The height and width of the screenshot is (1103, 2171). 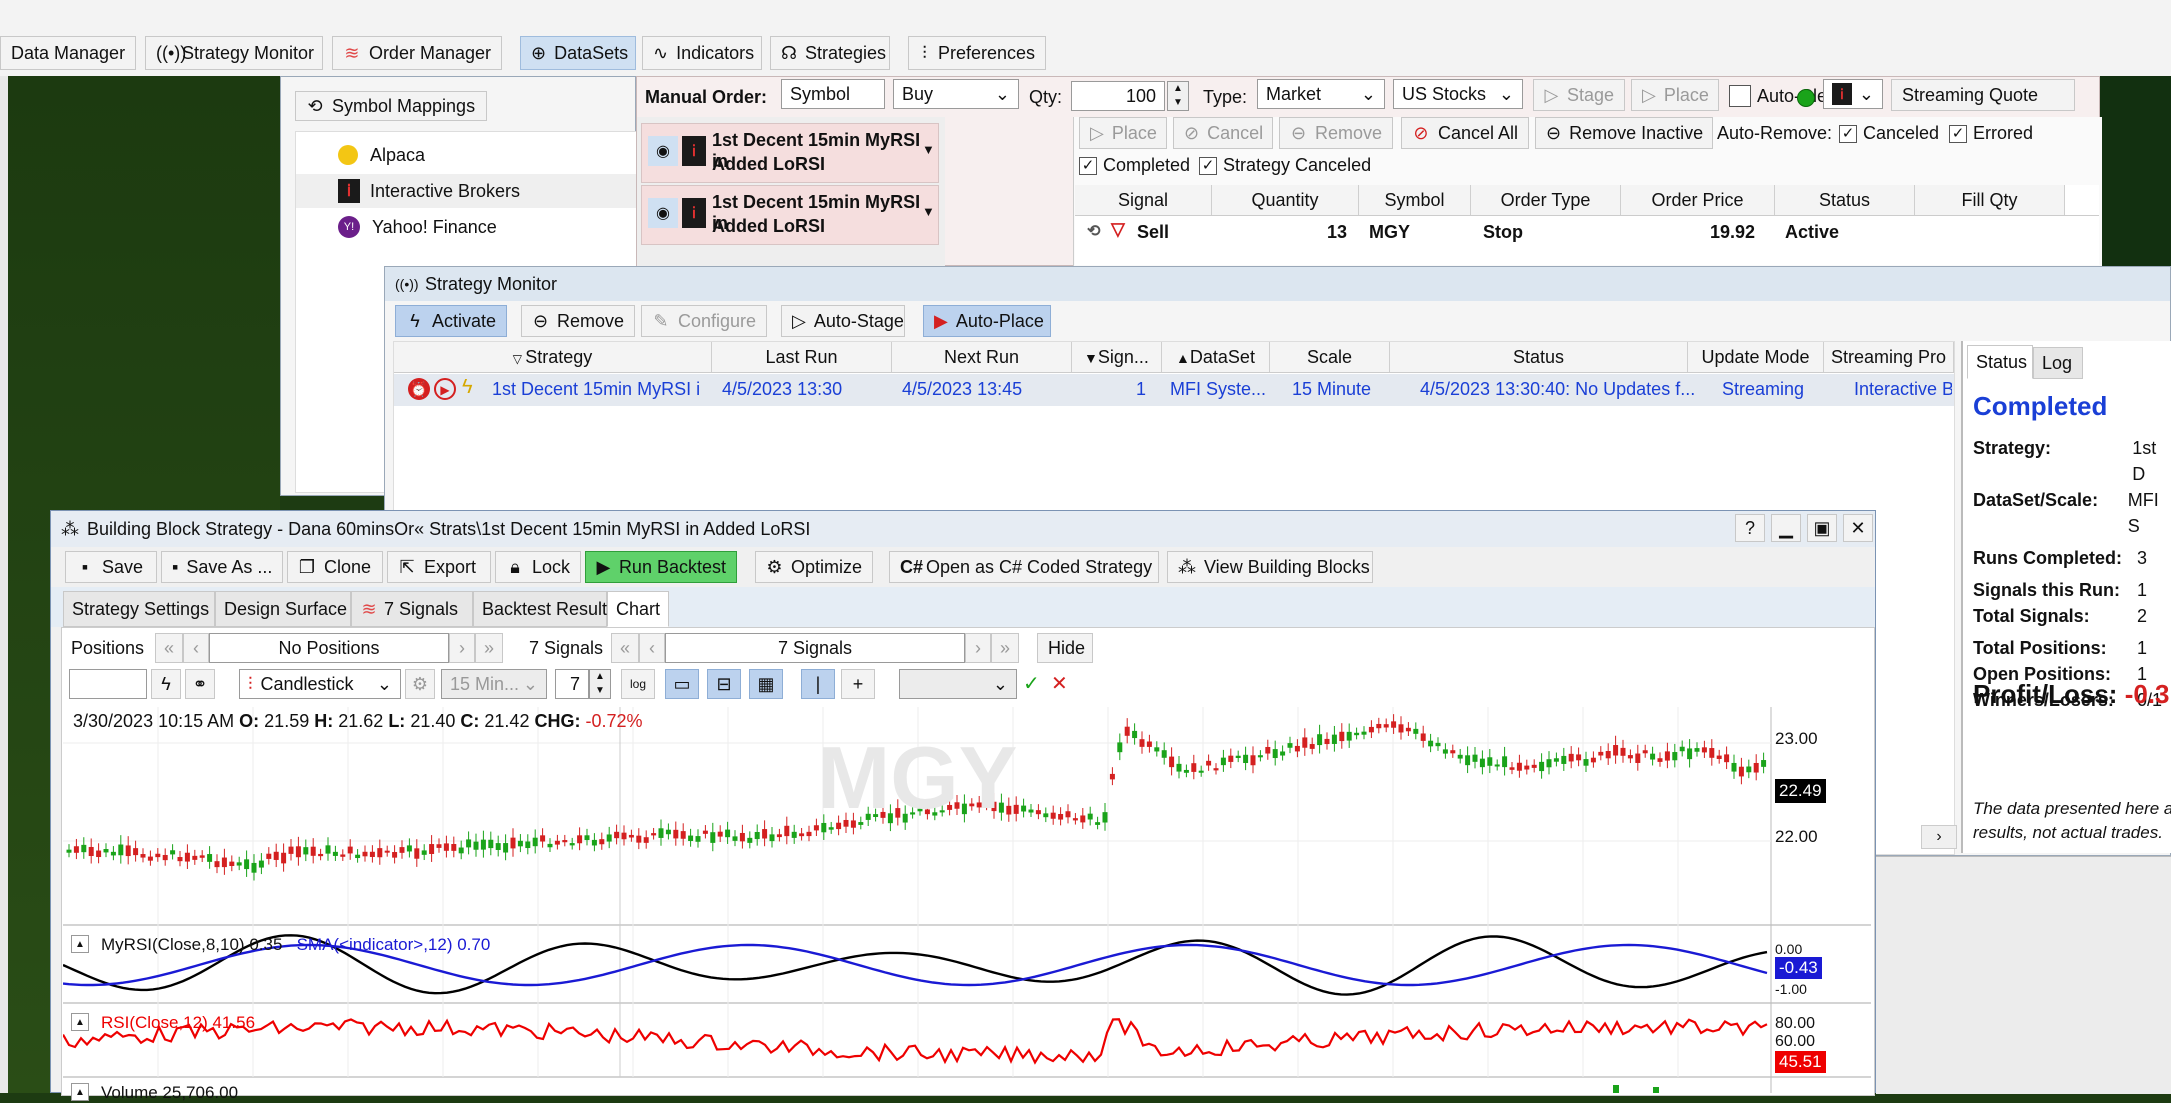 What do you see at coordinates (1223, 133) in the screenshot?
I see `cancel-order-button: ⊘ Cancel` at bounding box center [1223, 133].